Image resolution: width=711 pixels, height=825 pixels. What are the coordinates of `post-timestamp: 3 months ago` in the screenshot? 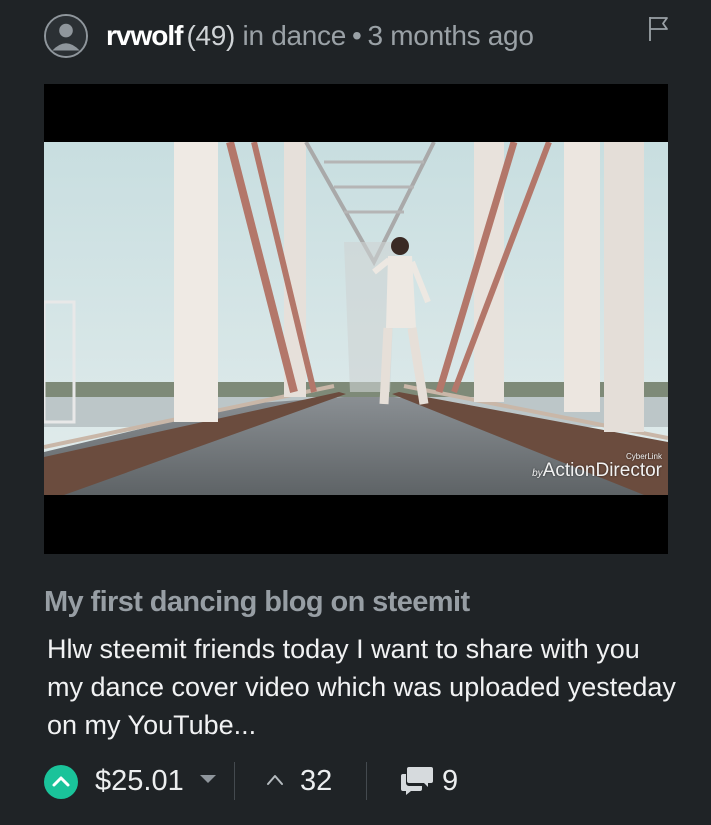 It's located at (451, 35).